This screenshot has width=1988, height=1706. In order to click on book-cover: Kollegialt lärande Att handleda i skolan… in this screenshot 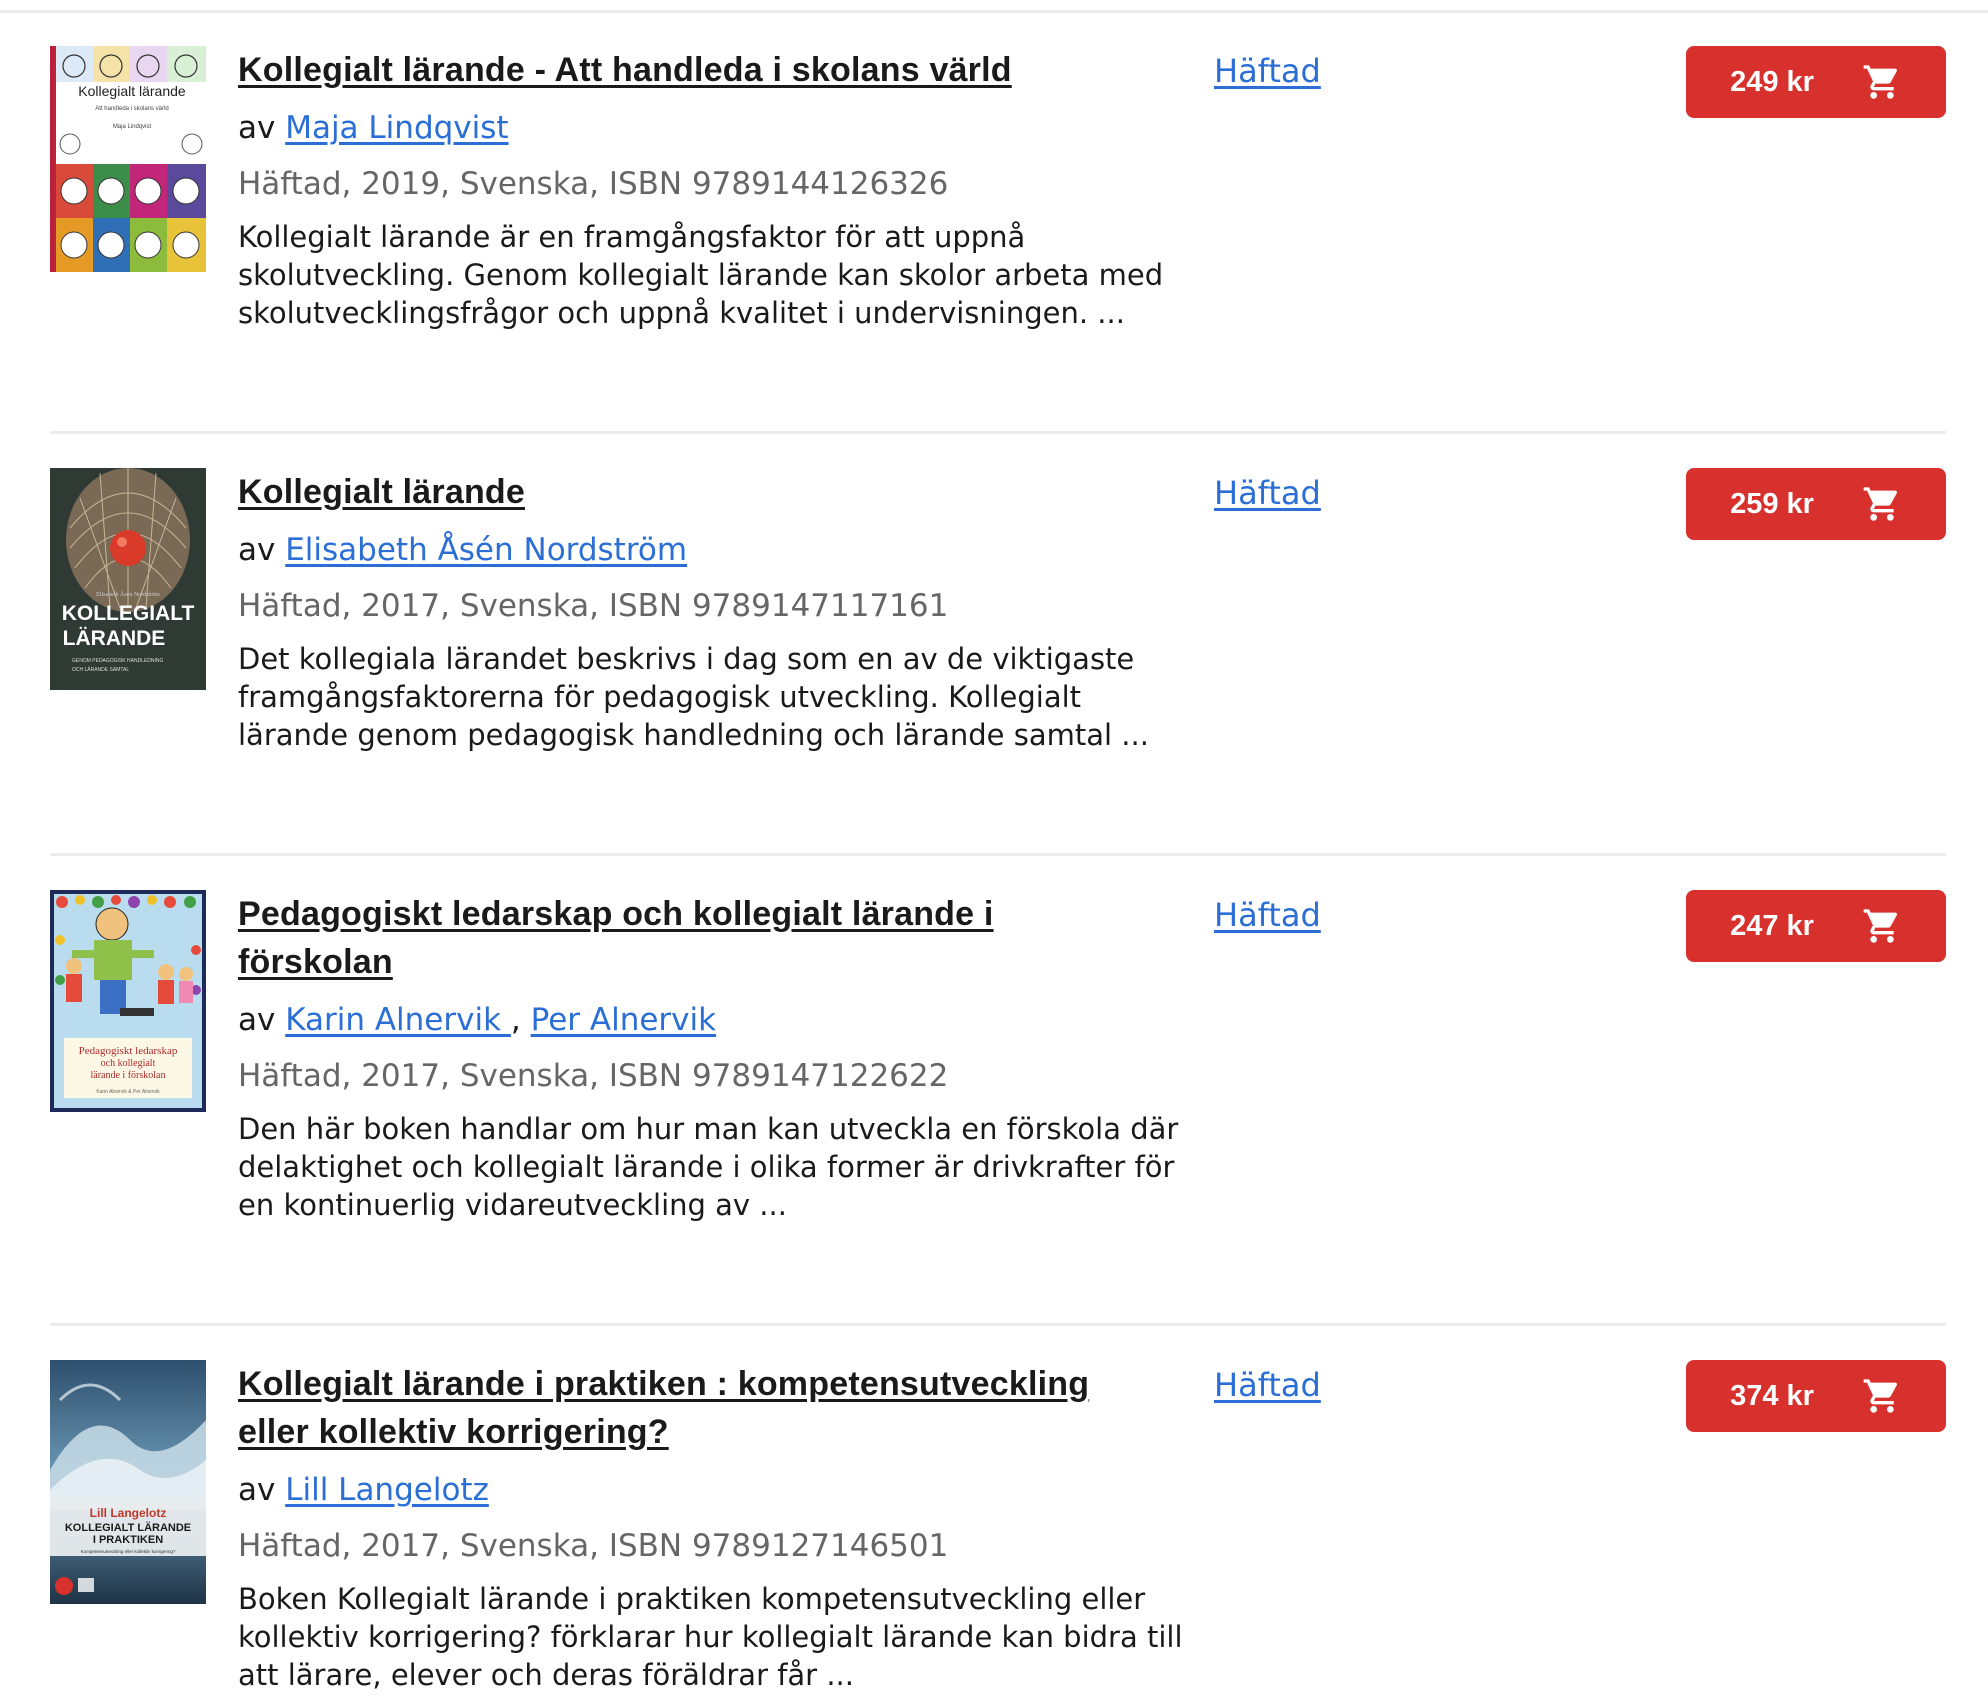, I will do `click(128, 159)`.